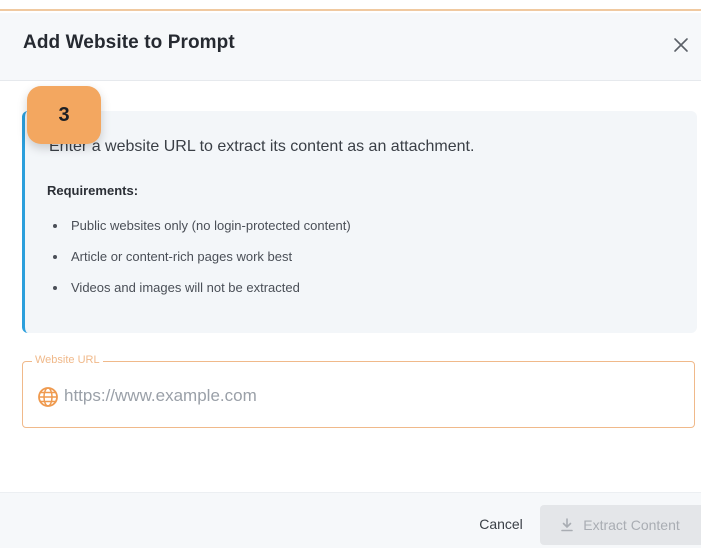 This screenshot has width=701, height=548. Describe the element at coordinates (199, 293) in the screenshot. I see `requirement-item: Videos and images will not be extracted` at that location.